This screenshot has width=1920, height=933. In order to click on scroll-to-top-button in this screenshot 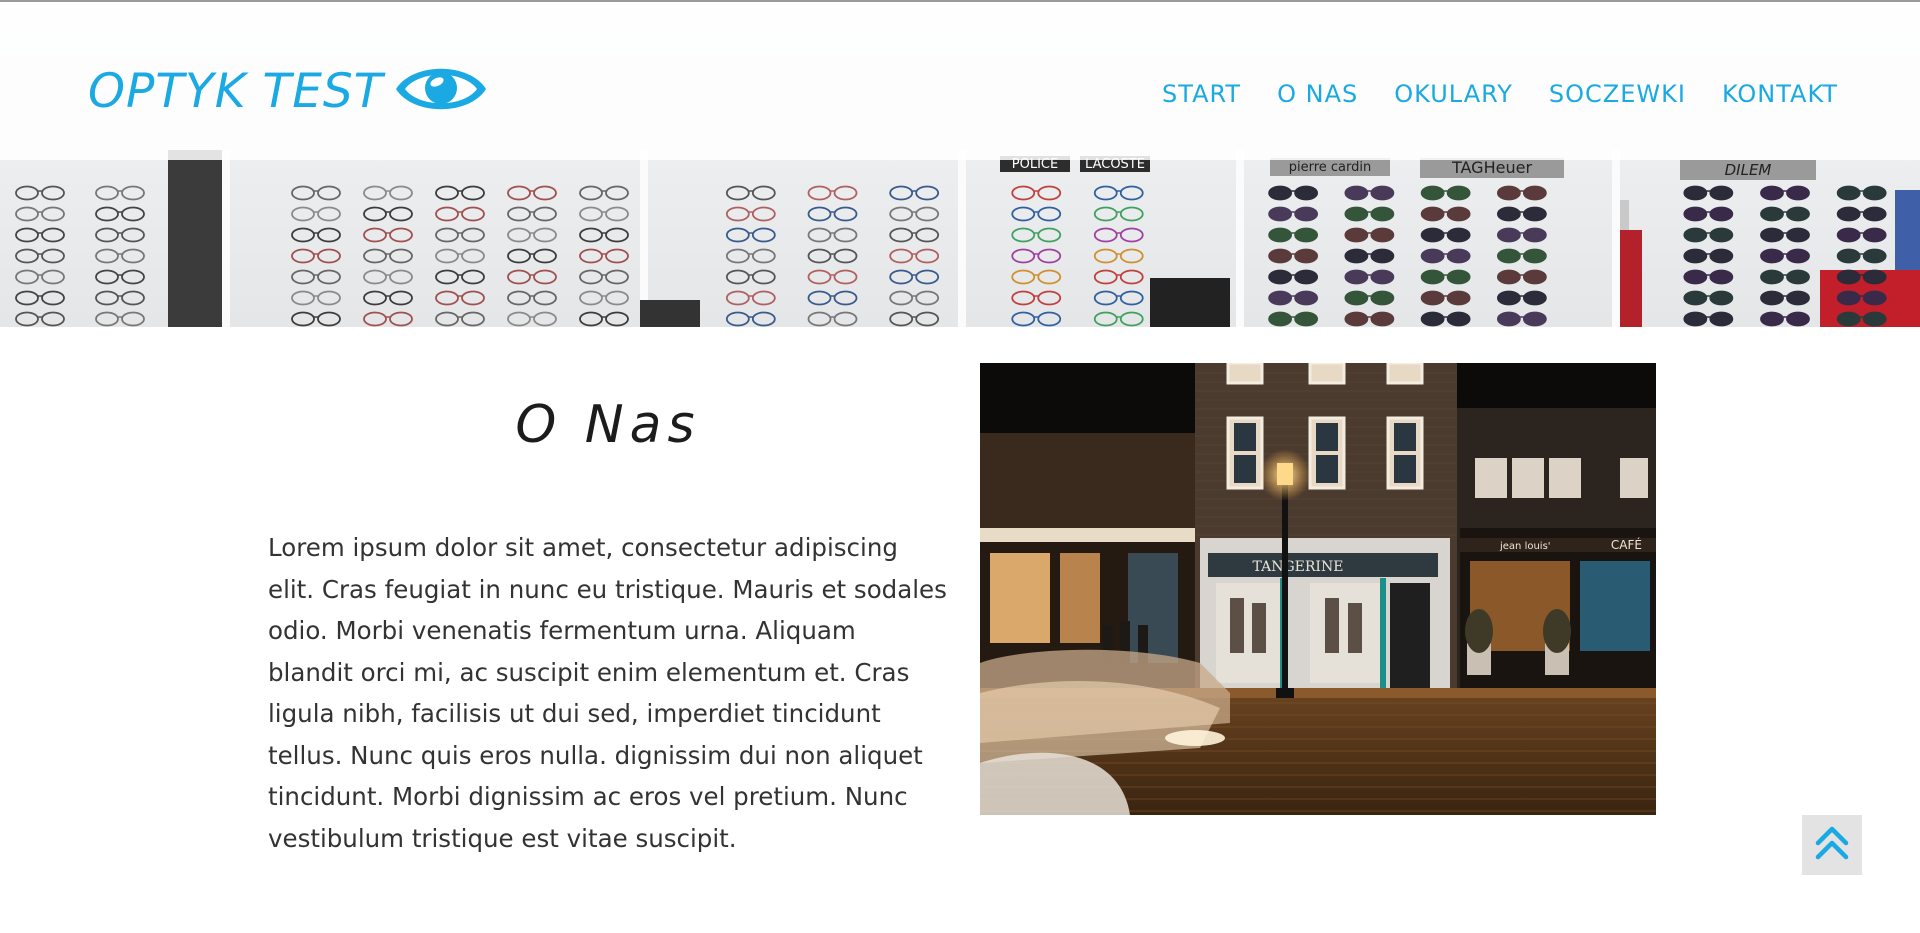, I will do `click(1832, 845)`.